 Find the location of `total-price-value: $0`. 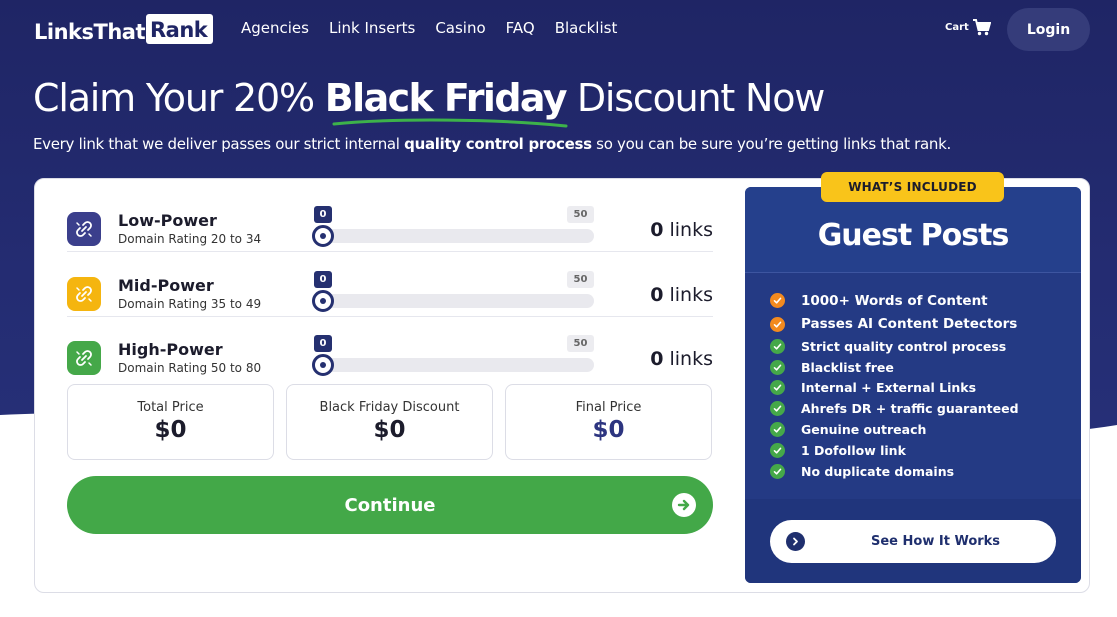

total-price-value: $0 is located at coordinates (170, 430).